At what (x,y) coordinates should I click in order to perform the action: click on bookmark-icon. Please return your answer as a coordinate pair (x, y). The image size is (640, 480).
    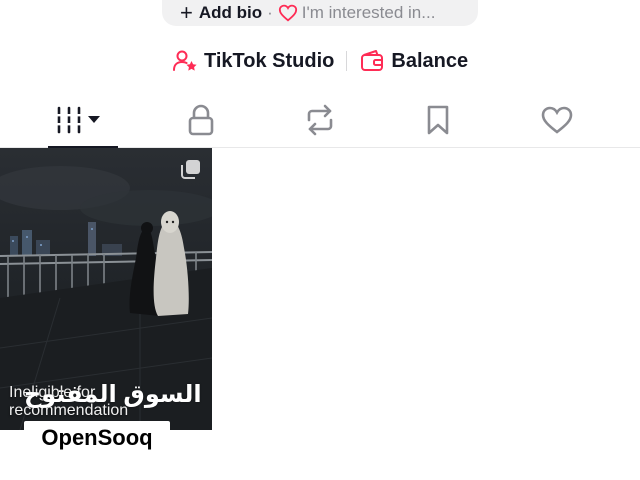
    Looking at the image, I should click on (438, 120).